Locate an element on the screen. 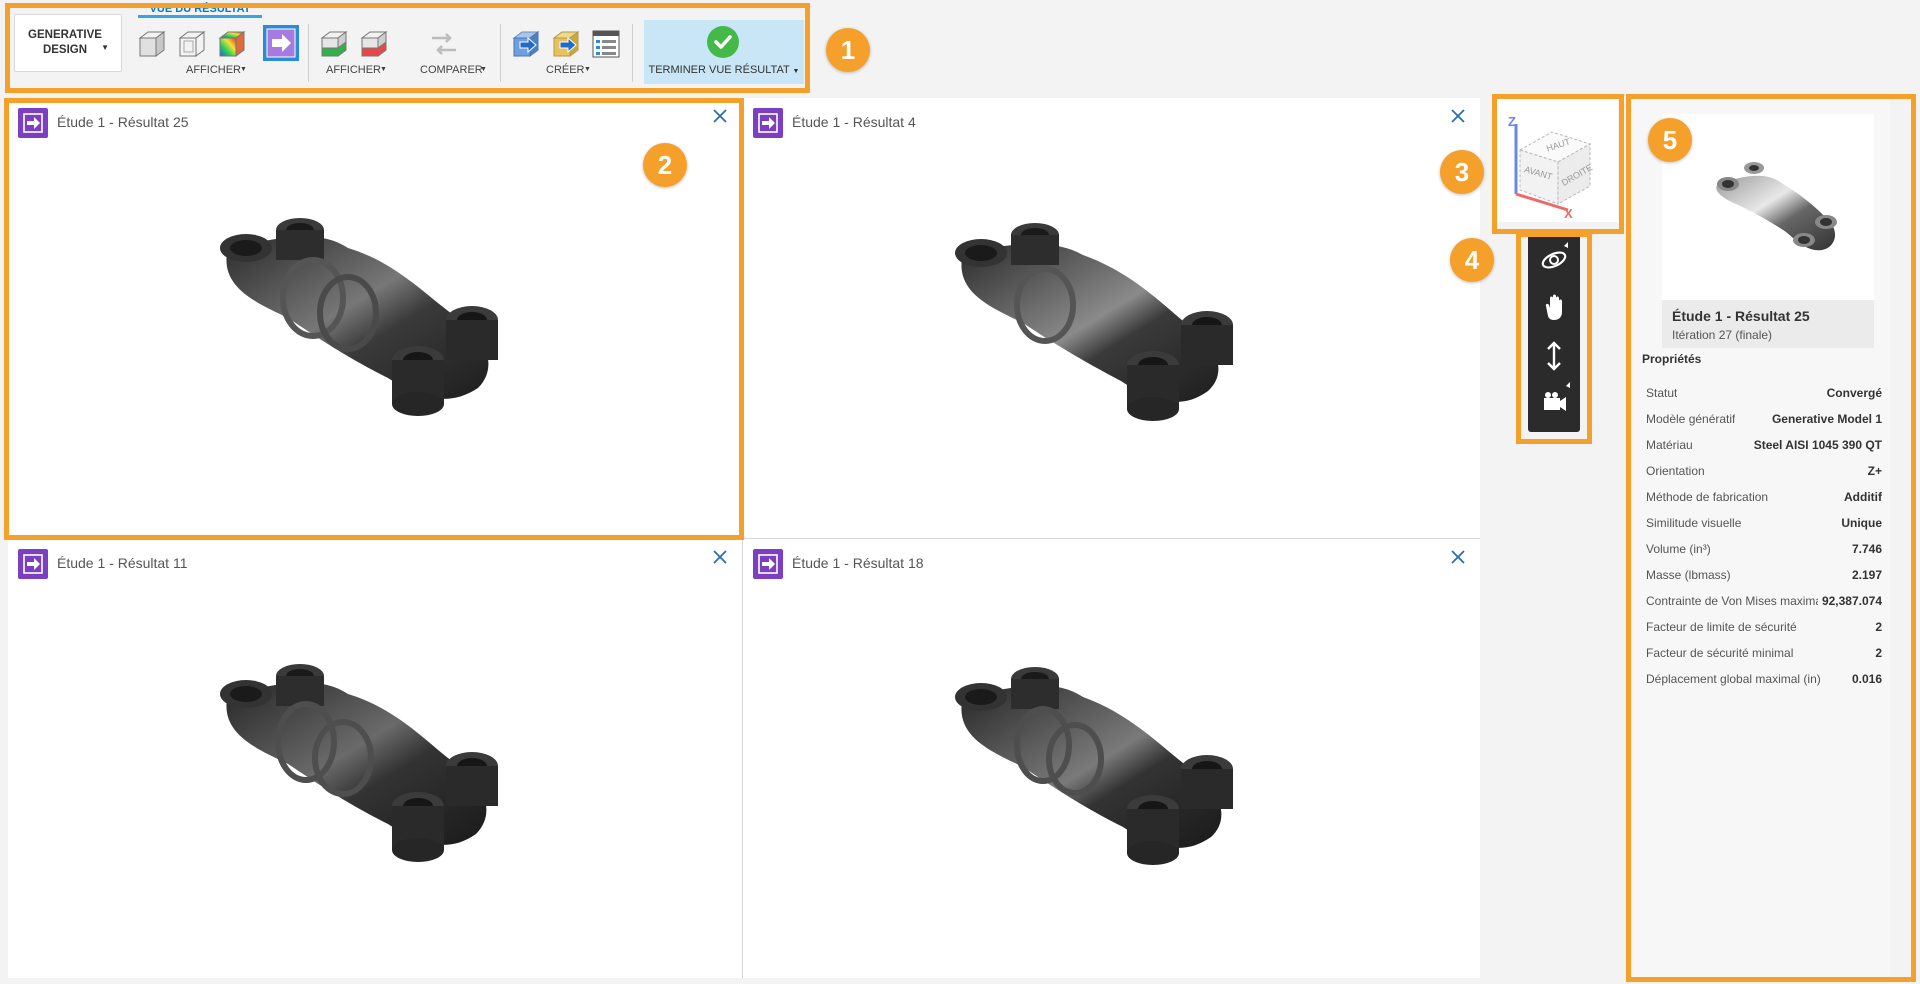  finish-result-view-button: TERMINER VUE RÉSULTAT ▼ is located at coordinates (724, 52).